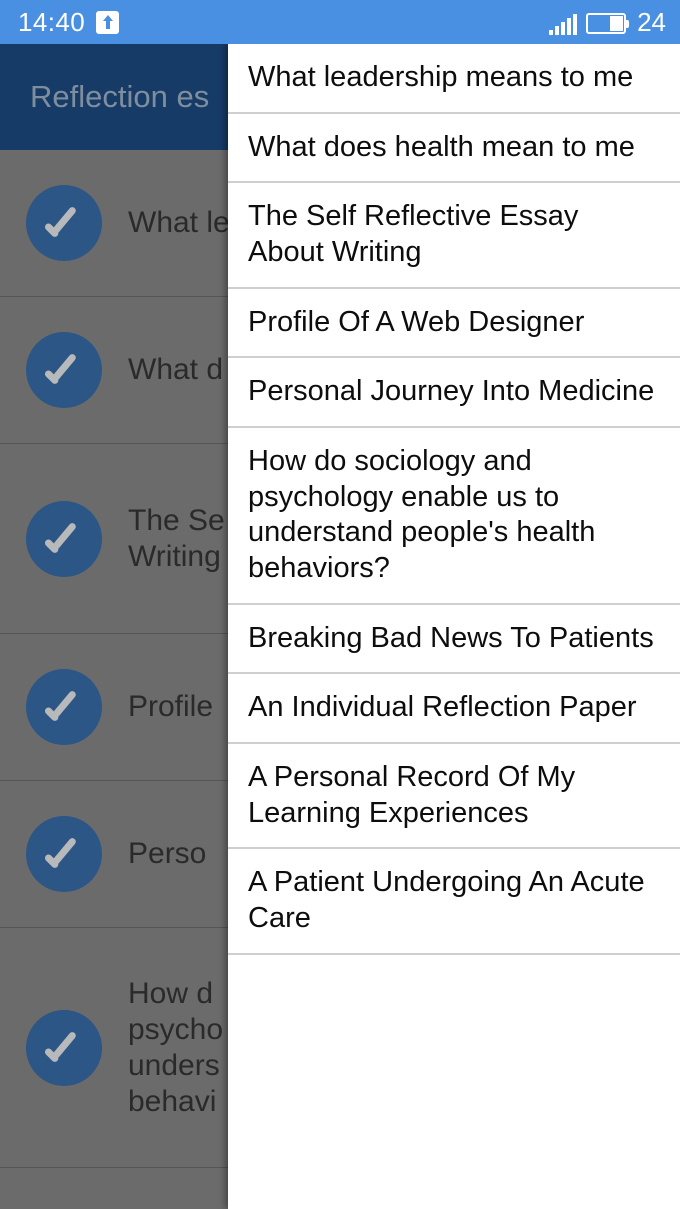 This screenshot has height=1209, width=680. I want to click on list-item-label: What d, so click(176, 369).